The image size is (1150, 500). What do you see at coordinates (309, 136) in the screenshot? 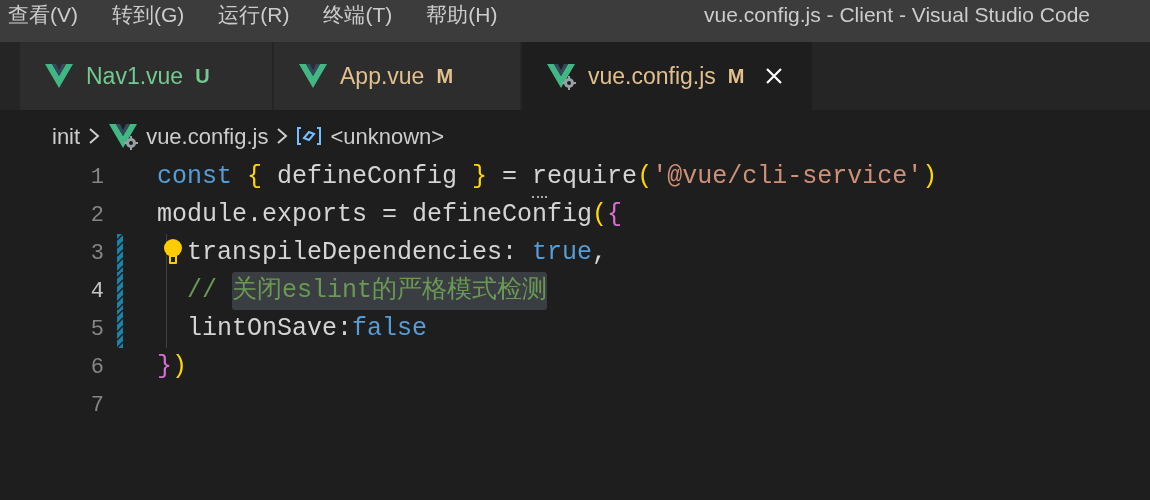
I see `symbol-icon` at bounding box center [309, 136].